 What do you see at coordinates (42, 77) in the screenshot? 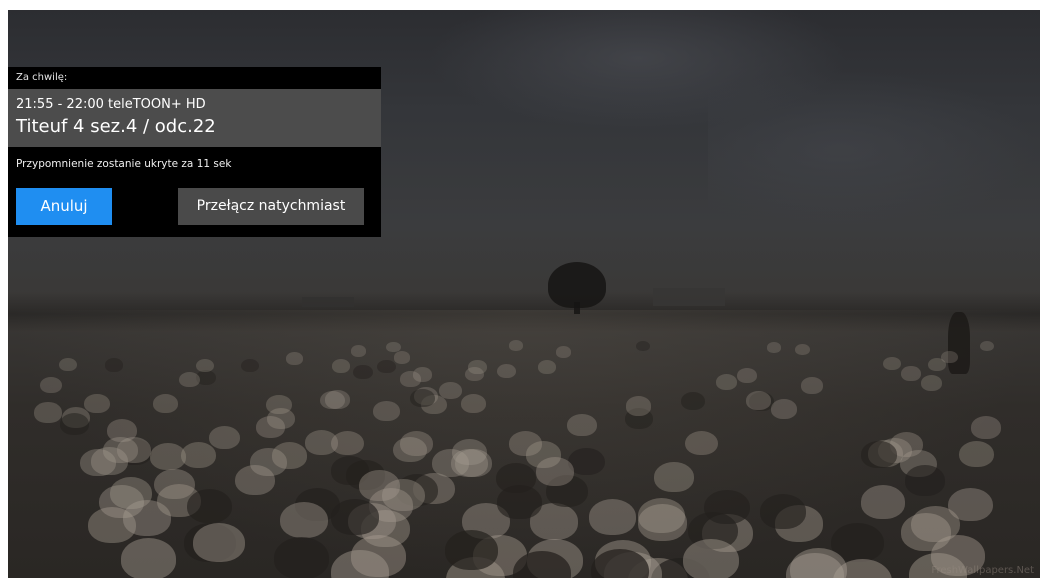
I see `reminder-header-label: Za chwilę:` at bounding box center [42, 77].